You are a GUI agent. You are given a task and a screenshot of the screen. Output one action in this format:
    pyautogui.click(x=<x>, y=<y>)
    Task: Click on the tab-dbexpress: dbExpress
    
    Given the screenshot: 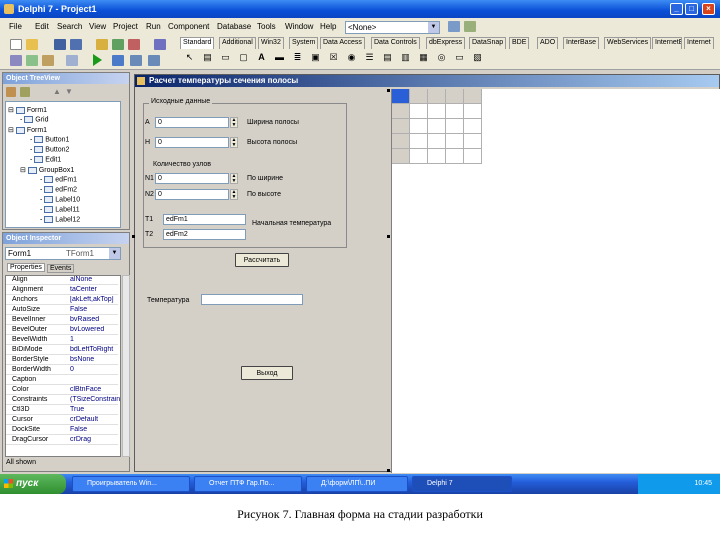 What is the action you would take?
    pyautogui.click(x=446, y=43)
    